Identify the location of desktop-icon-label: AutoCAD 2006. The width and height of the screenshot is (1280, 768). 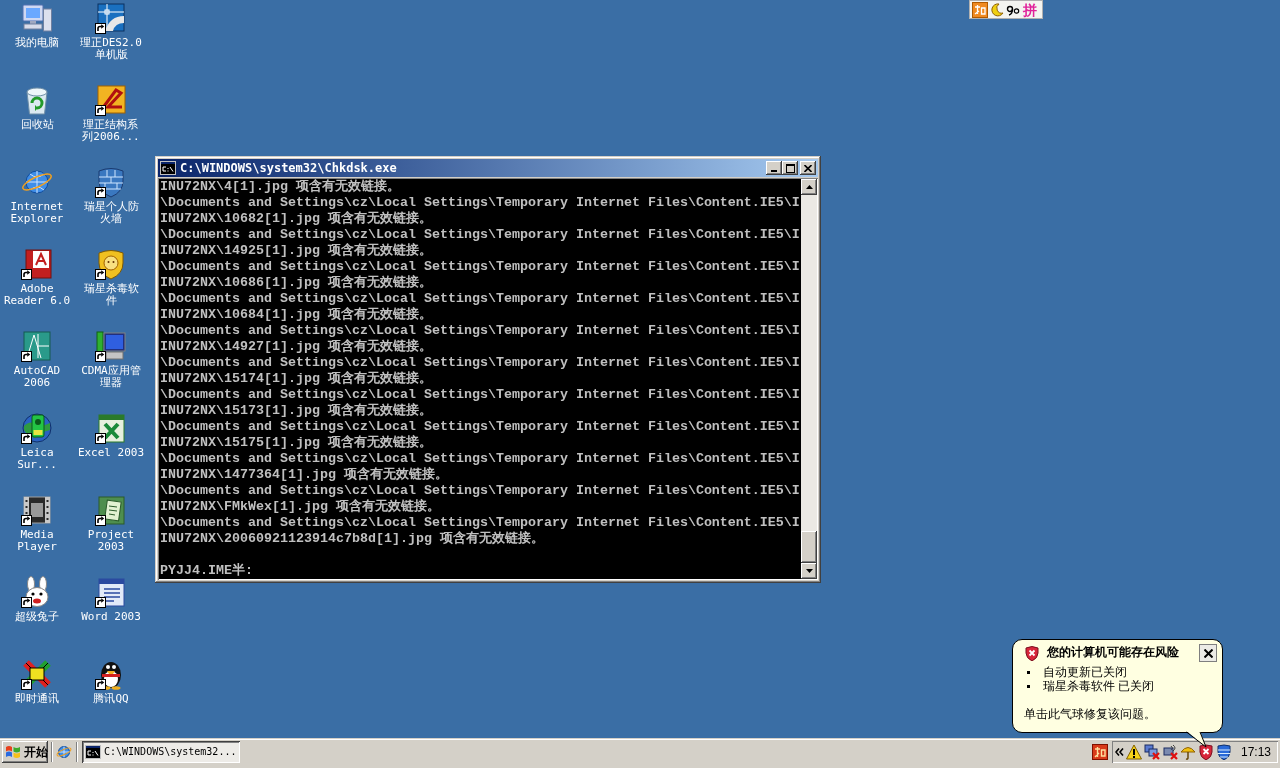
(37, 377).